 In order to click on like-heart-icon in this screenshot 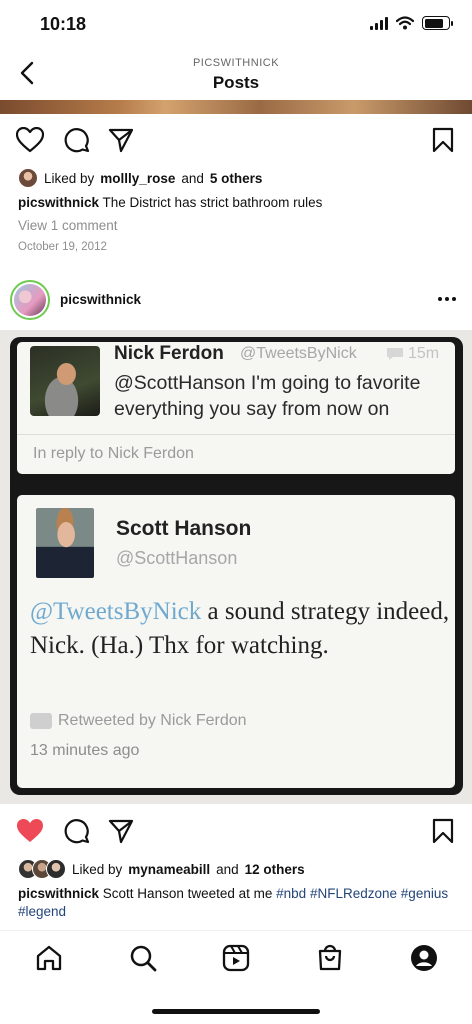, I will do `click(30, 140)`.